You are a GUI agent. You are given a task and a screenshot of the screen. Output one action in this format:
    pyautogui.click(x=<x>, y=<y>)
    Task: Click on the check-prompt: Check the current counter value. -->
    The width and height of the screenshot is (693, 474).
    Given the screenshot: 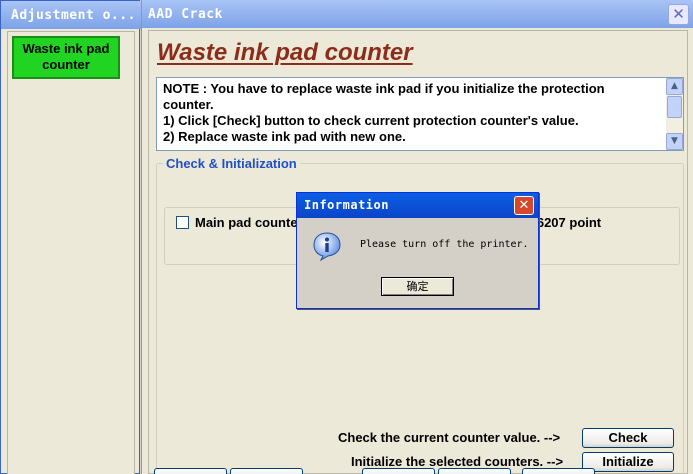 What is the action you would take?
    pyautogui.click(x=449, y=437)
    